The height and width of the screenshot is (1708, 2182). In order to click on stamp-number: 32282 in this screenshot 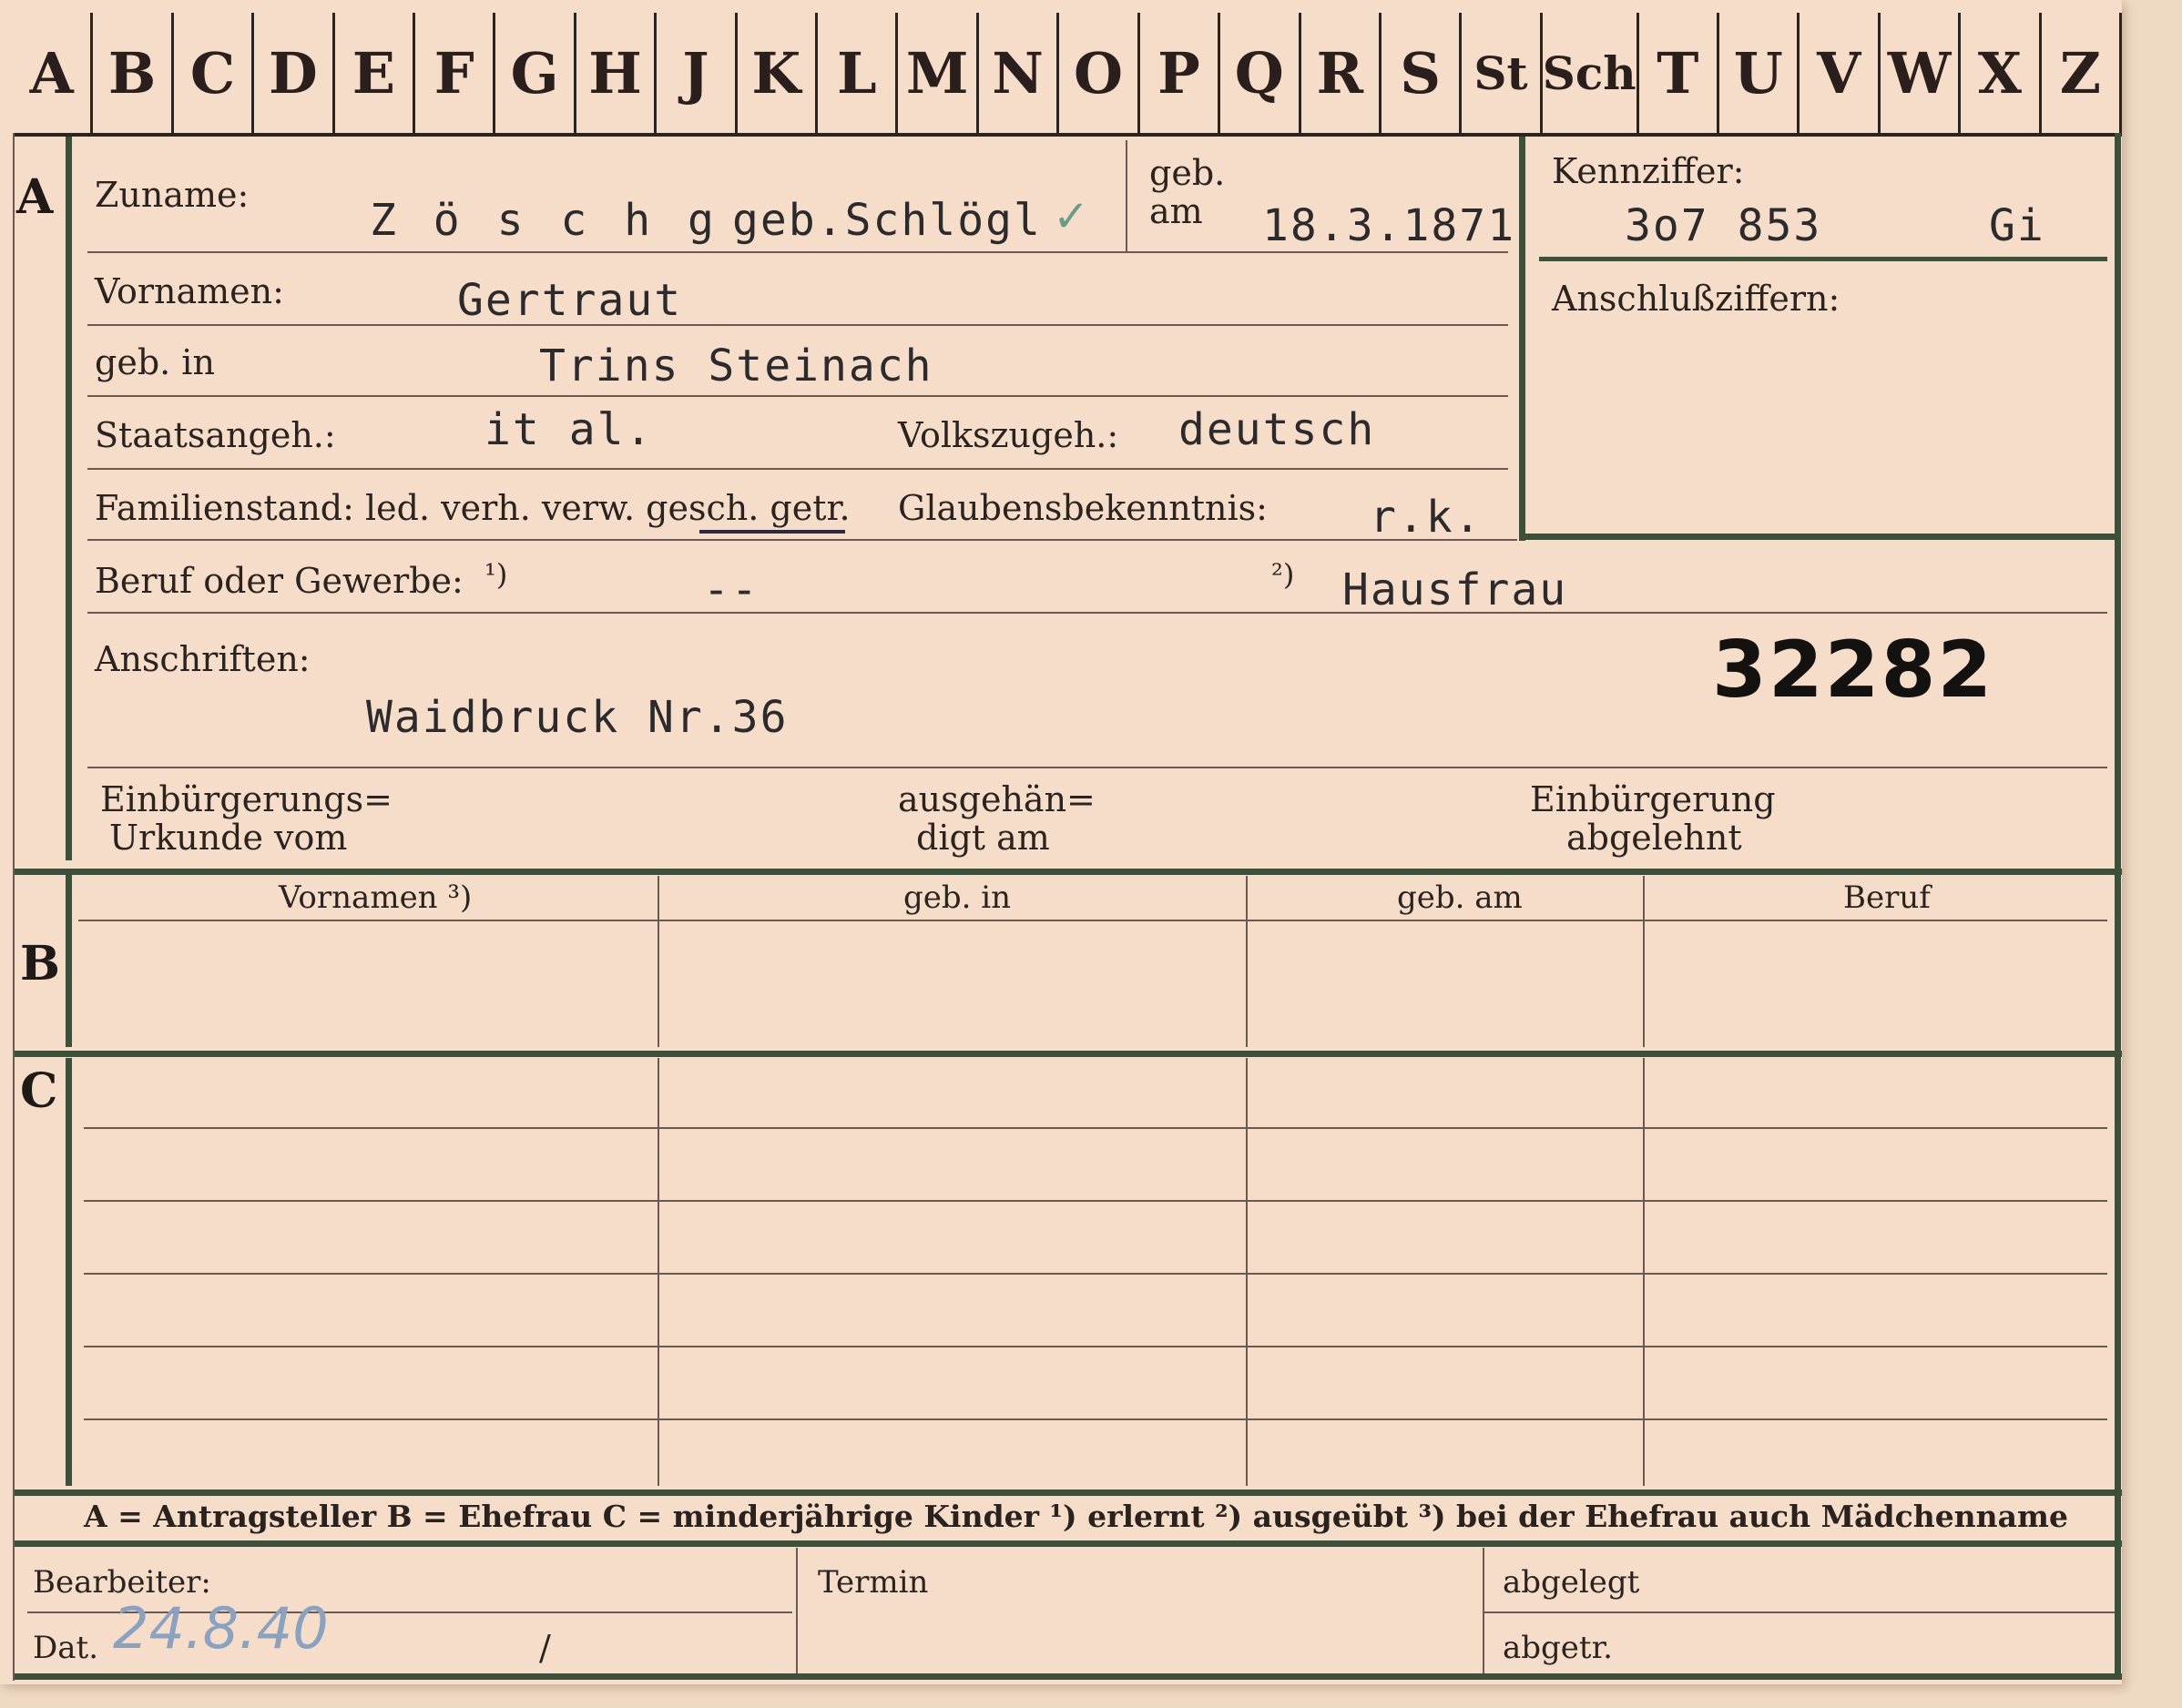, I will do `click(1853, 671)`.